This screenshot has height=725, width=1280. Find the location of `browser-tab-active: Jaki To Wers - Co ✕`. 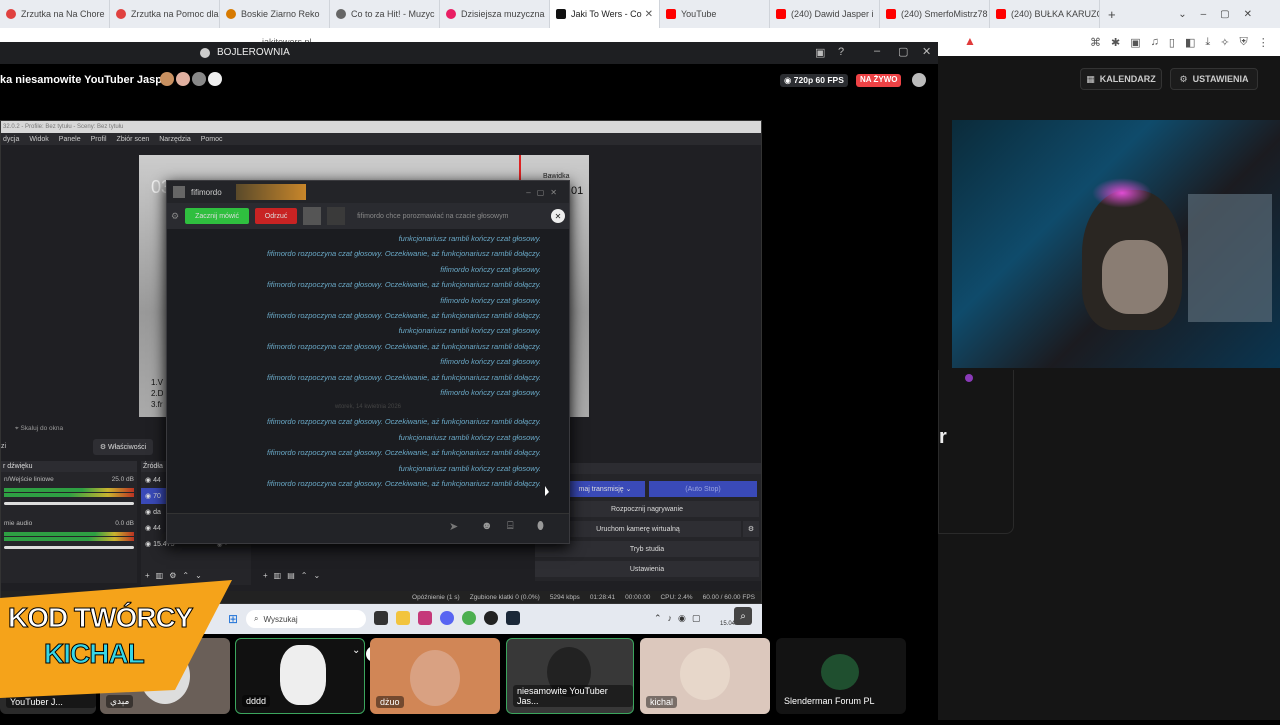

browser-tab-active: Jaki To Wers - Co ✕ is located at coordinates (605, 14).